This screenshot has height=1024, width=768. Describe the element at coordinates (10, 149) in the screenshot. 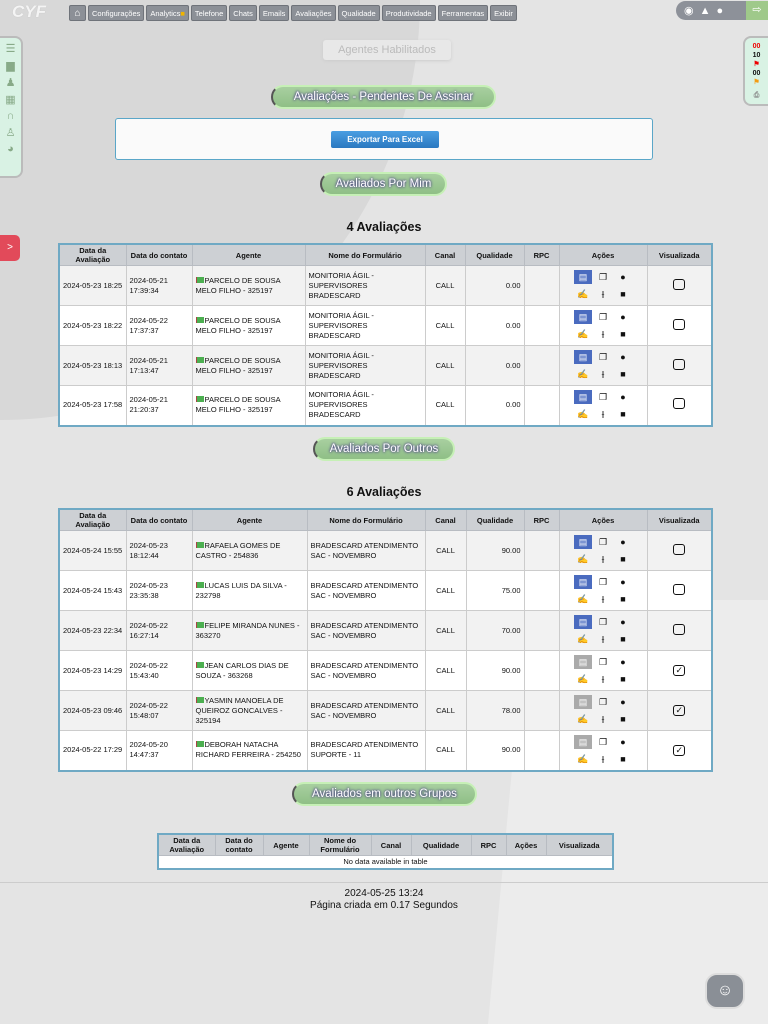

I see `palette-icon: ◕` at that location.